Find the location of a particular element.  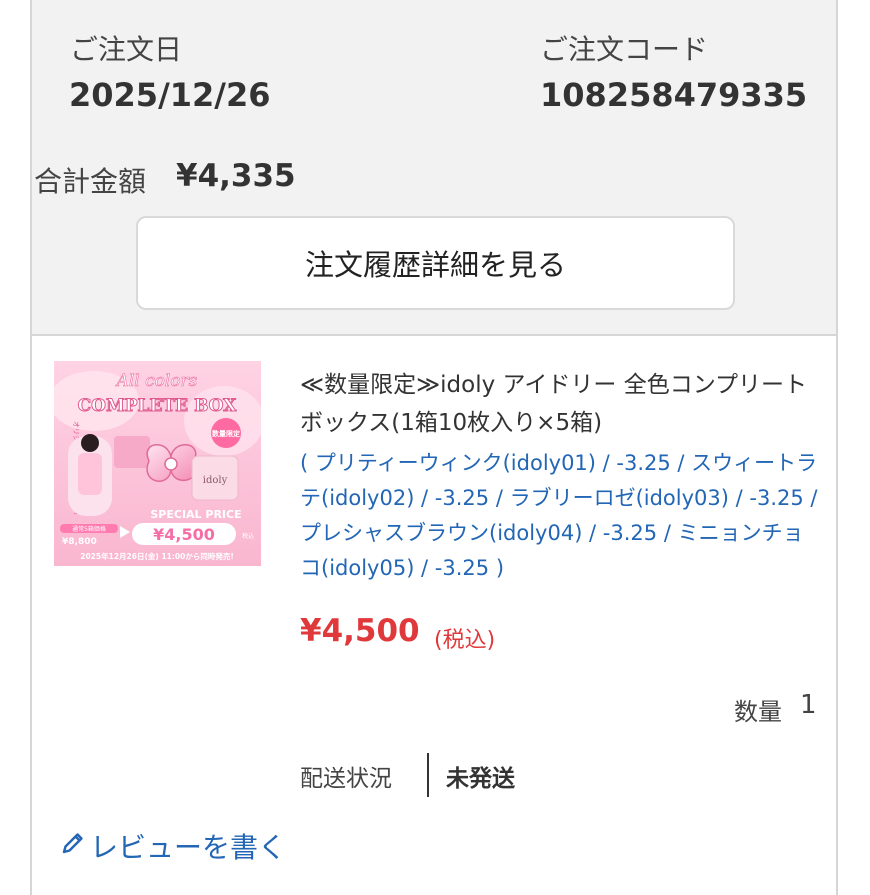

total-value: ¥4,335 is located at coordinates (236, 176).